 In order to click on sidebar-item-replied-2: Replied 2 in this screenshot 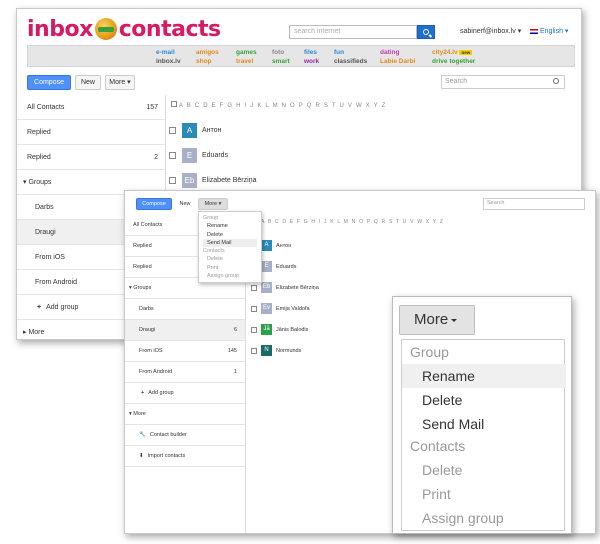, I will do `click(91, 157)`.